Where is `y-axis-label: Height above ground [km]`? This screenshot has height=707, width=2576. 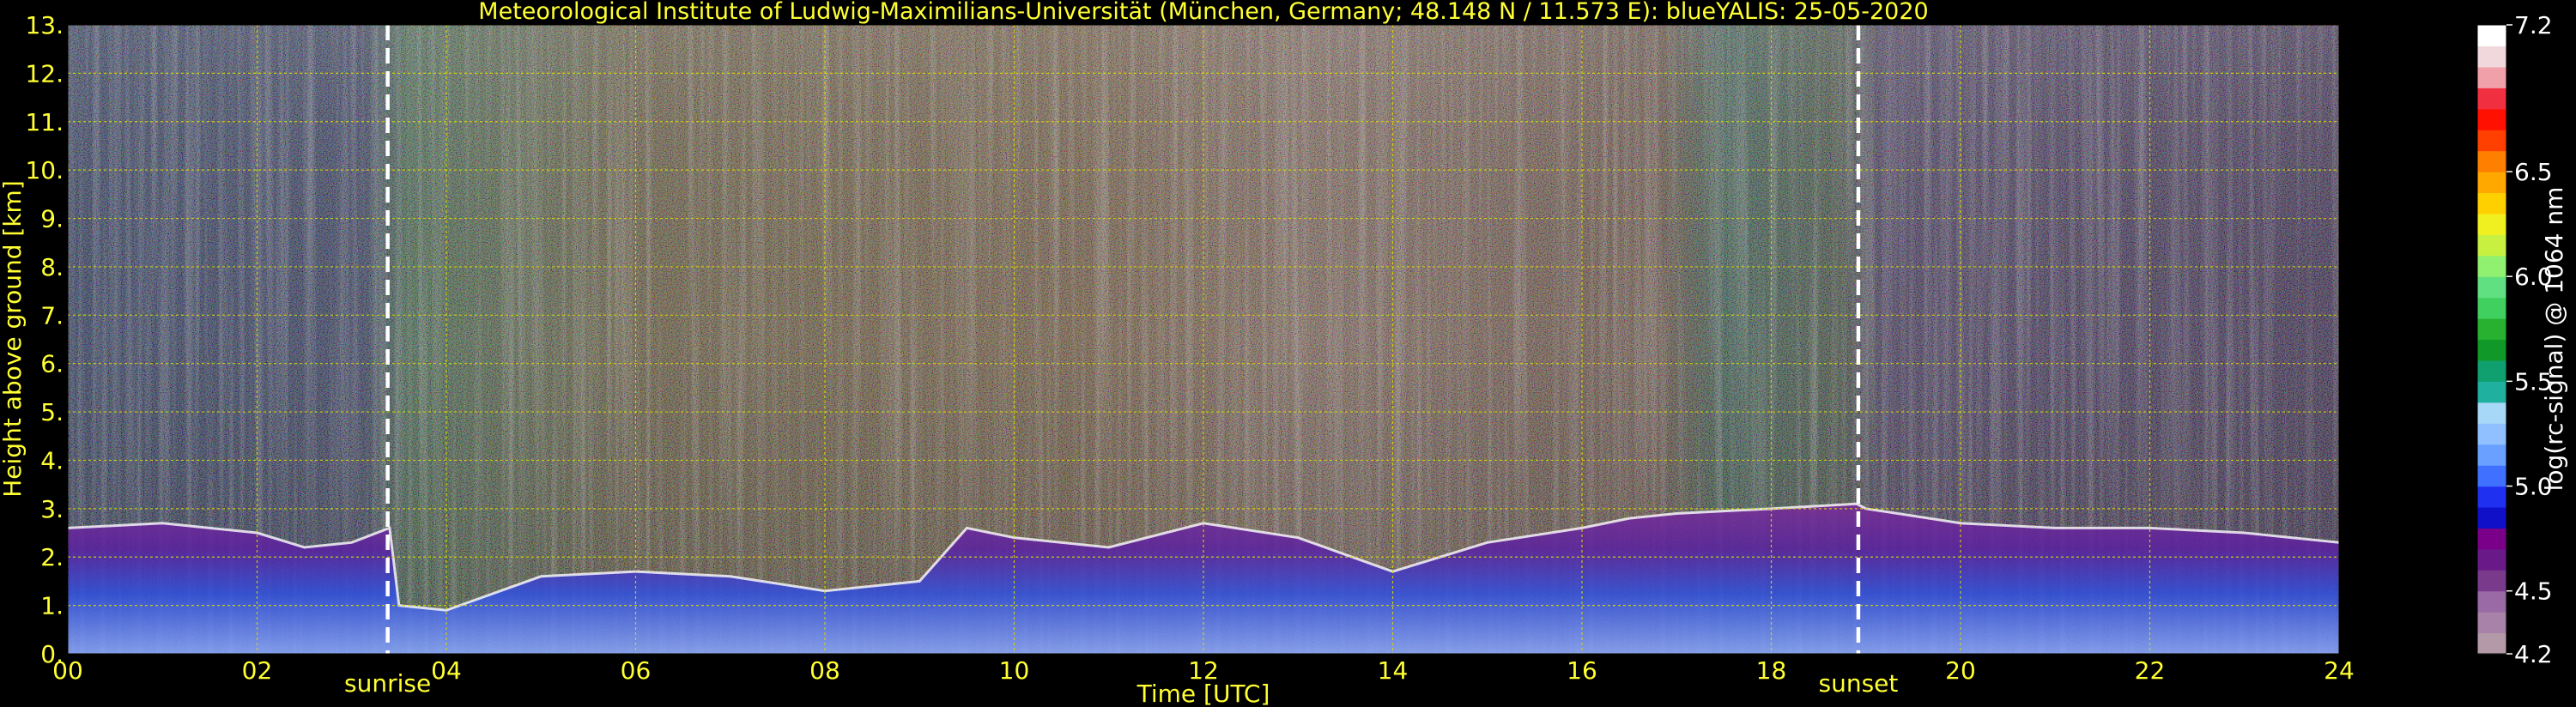
y-axis-label: Height above ground [km] is located at coordinates (13, 339).